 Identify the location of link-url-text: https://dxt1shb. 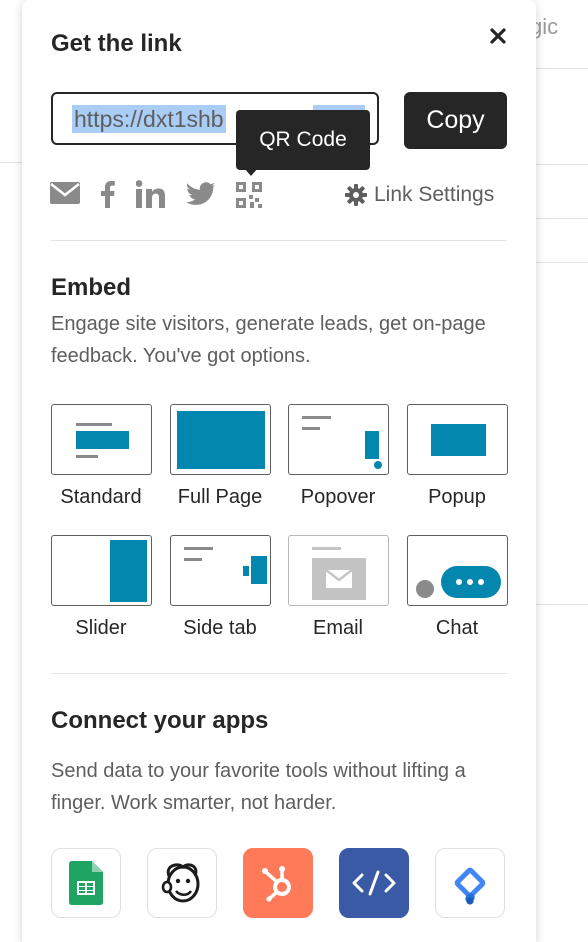
(149, 119).